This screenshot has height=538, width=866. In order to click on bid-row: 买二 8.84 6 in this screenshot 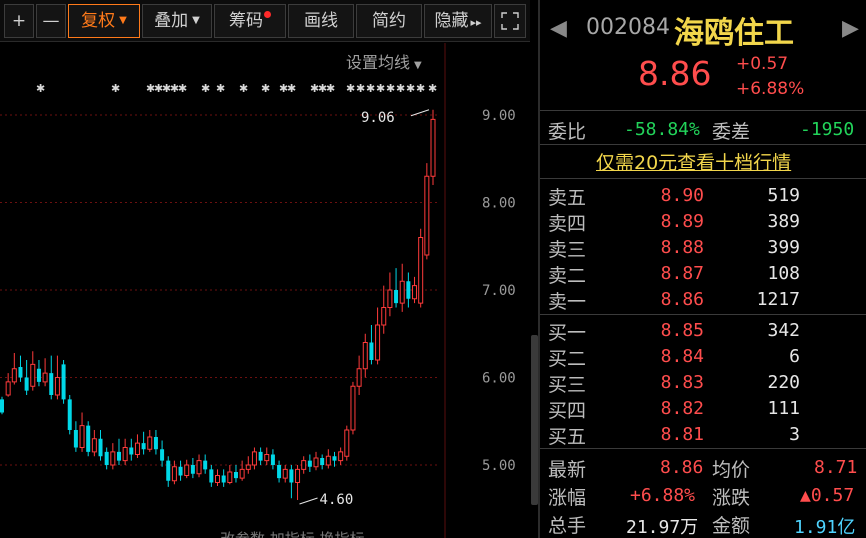, I will do `click(703, 357)`.